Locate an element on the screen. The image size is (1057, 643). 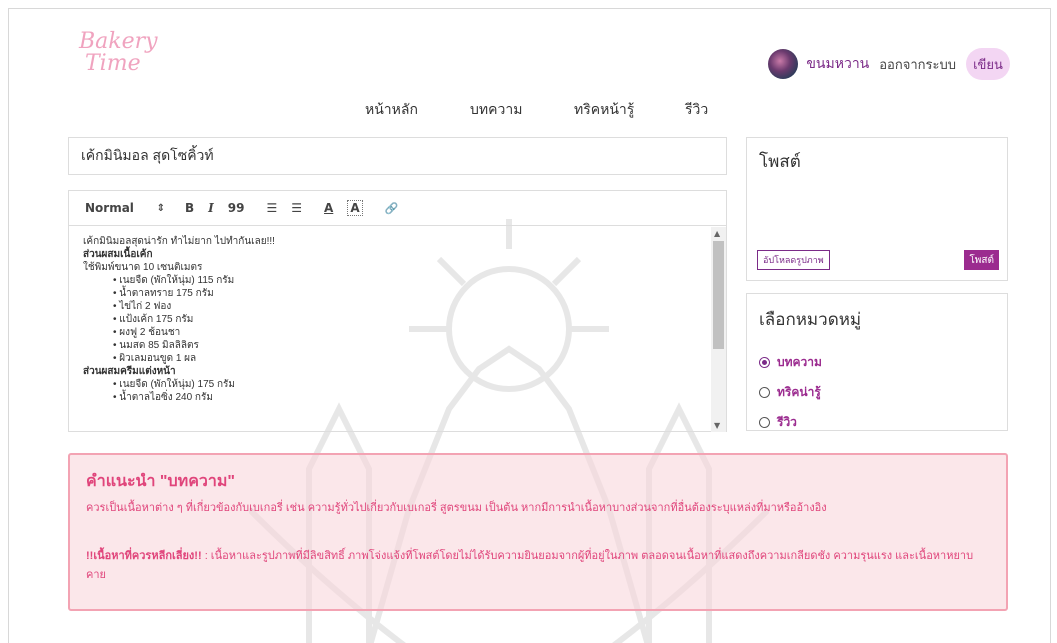
category-panel: เลือกหมวดหมู่ บทความ ทริคน่ารู้ รีวิว is located at coordinates (877, 362).